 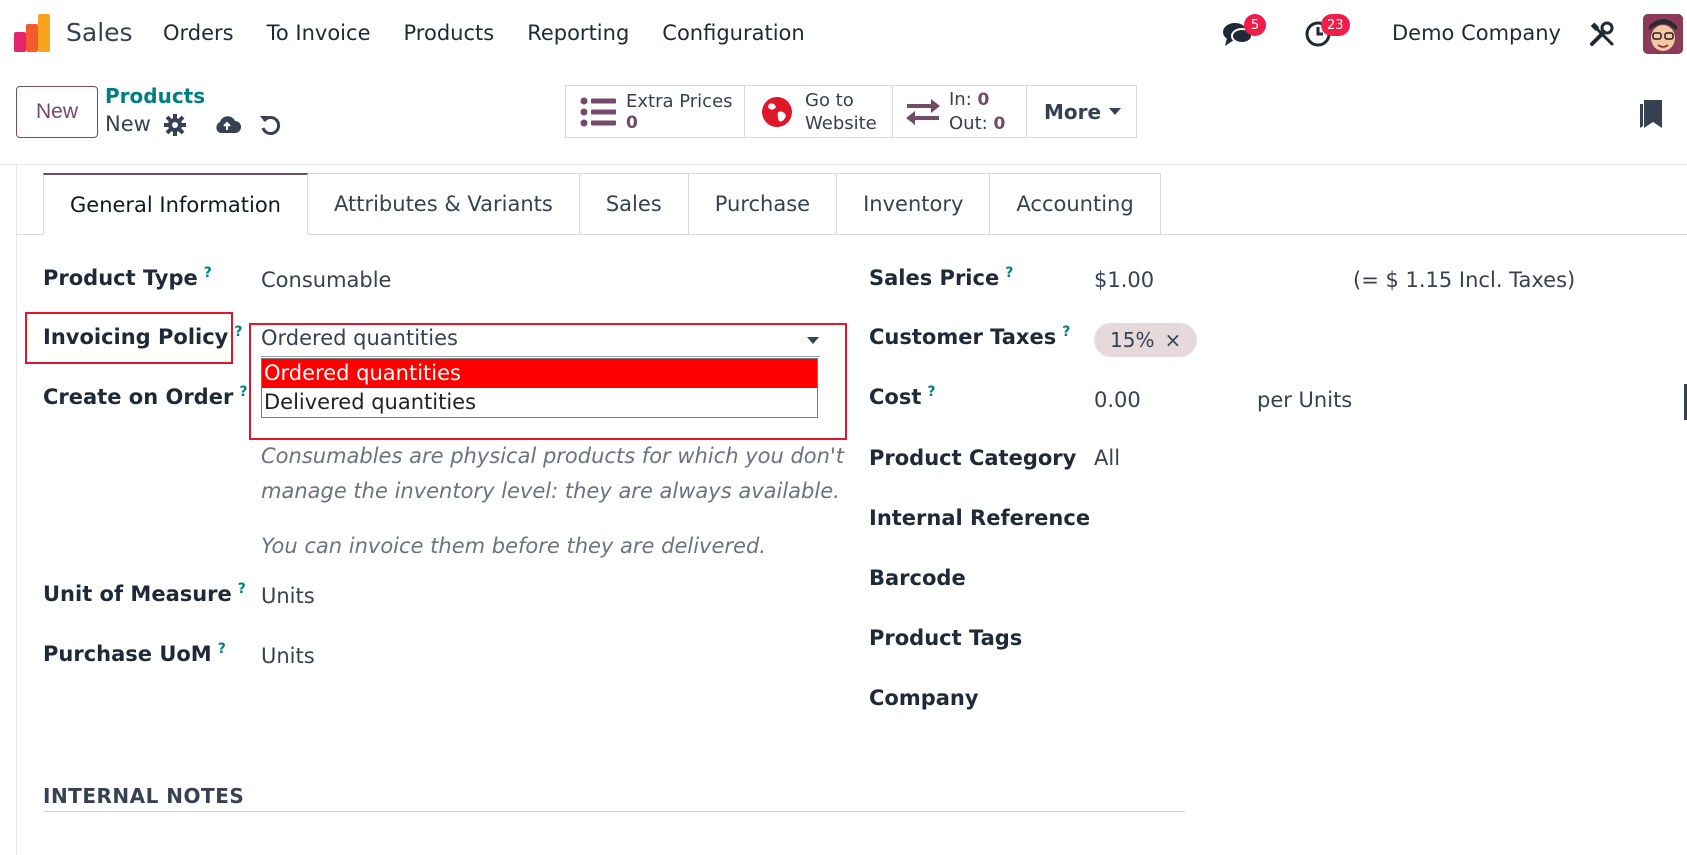 What do you see at coordinates (598, 111) in the screenshot?
I see `list-icon` at bounding box center [598, 111].